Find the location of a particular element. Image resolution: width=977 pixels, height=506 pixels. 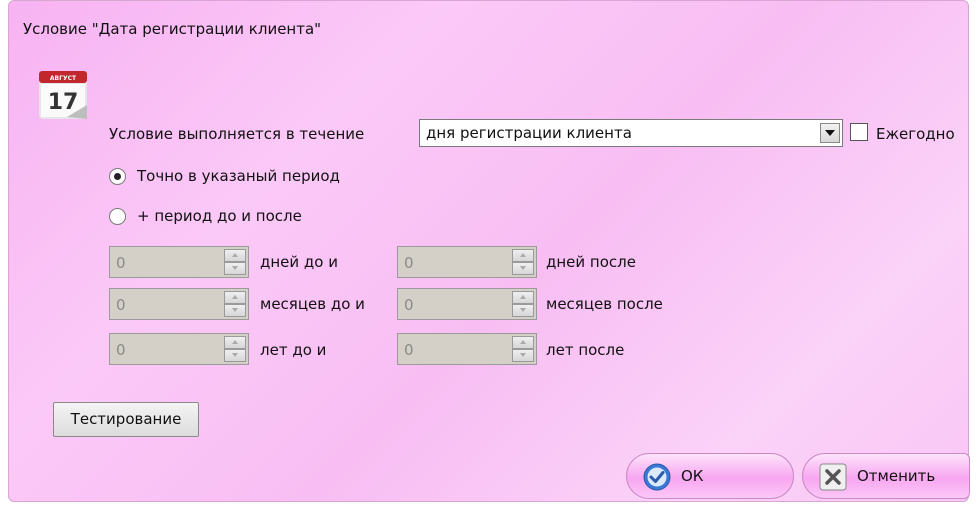

yearly-label: Ежегодно is located at coordinates (915, 134).